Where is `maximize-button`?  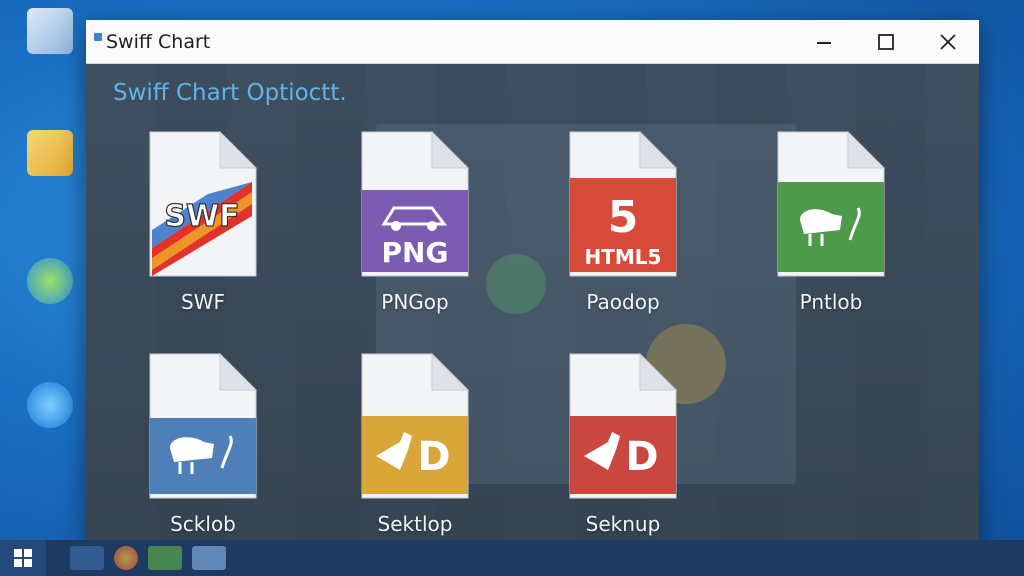 maximize-button is located at coordinates (886, 41).